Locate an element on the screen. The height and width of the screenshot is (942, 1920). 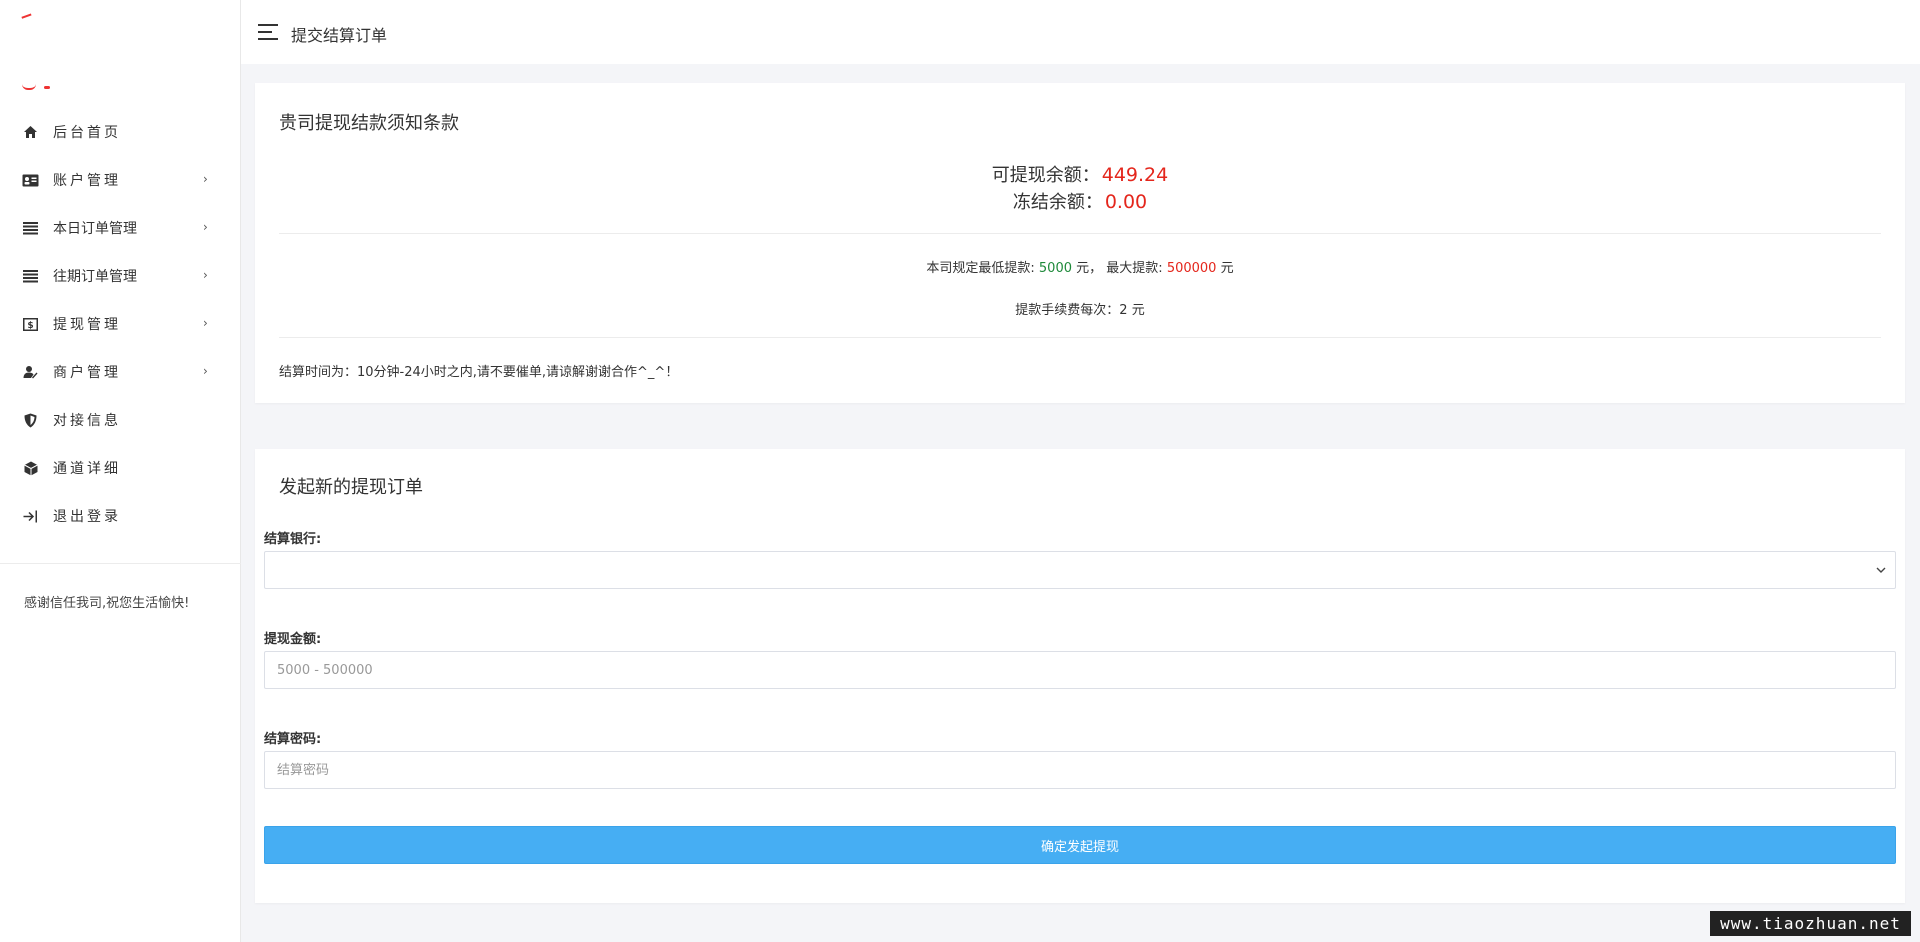
sidebar-item-channels: 通道详细 is located at coordinates (120, 468).